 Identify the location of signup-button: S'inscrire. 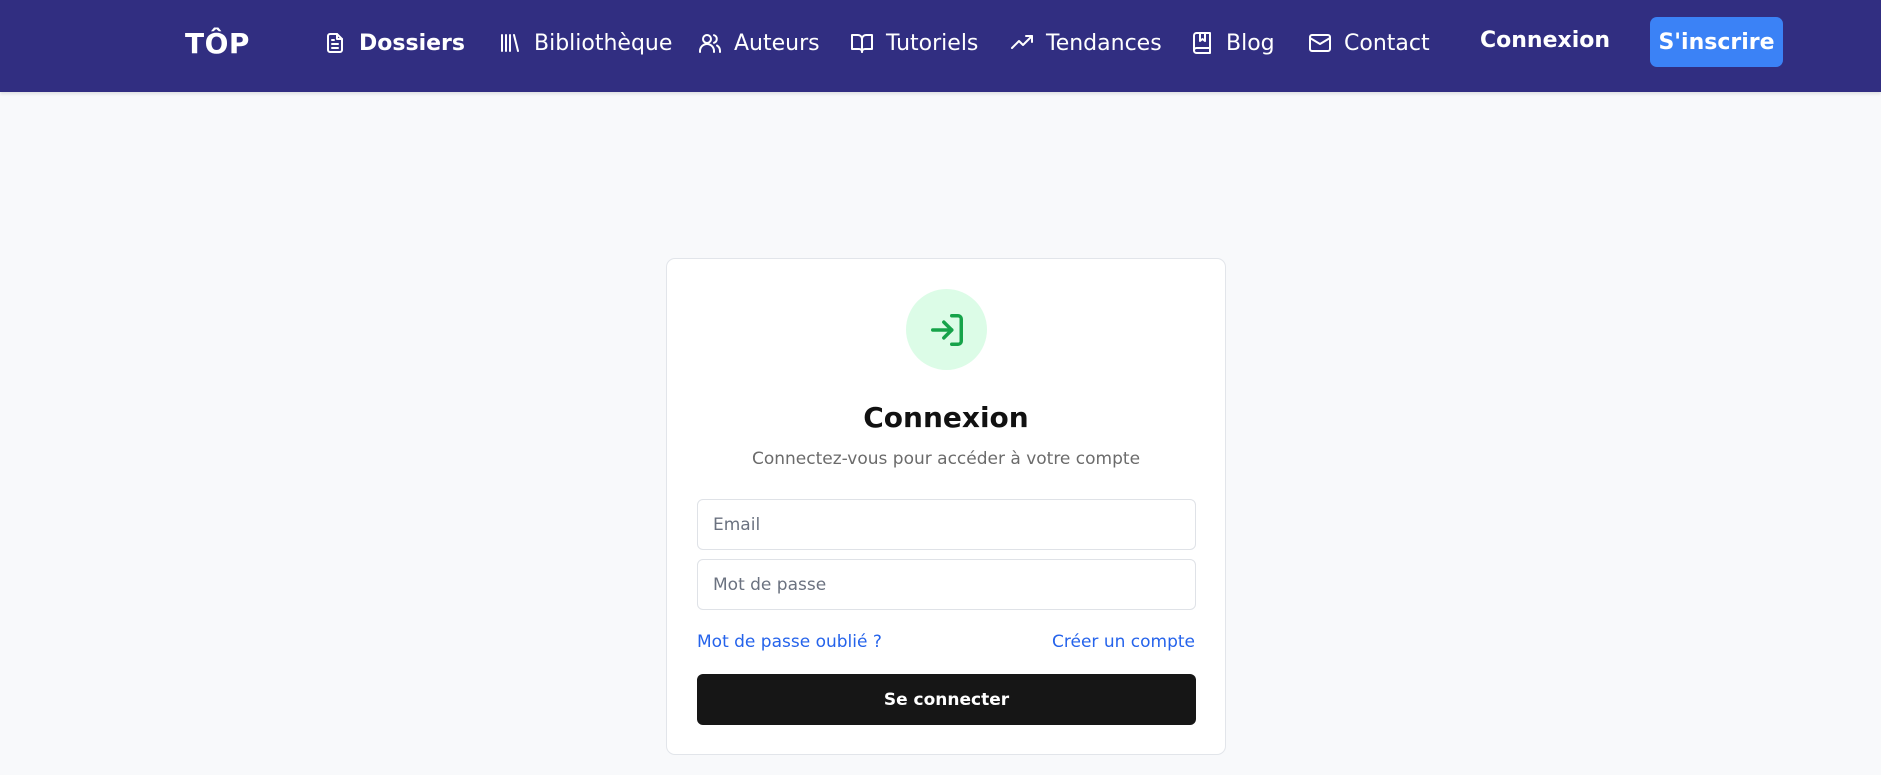
(1716, 42).